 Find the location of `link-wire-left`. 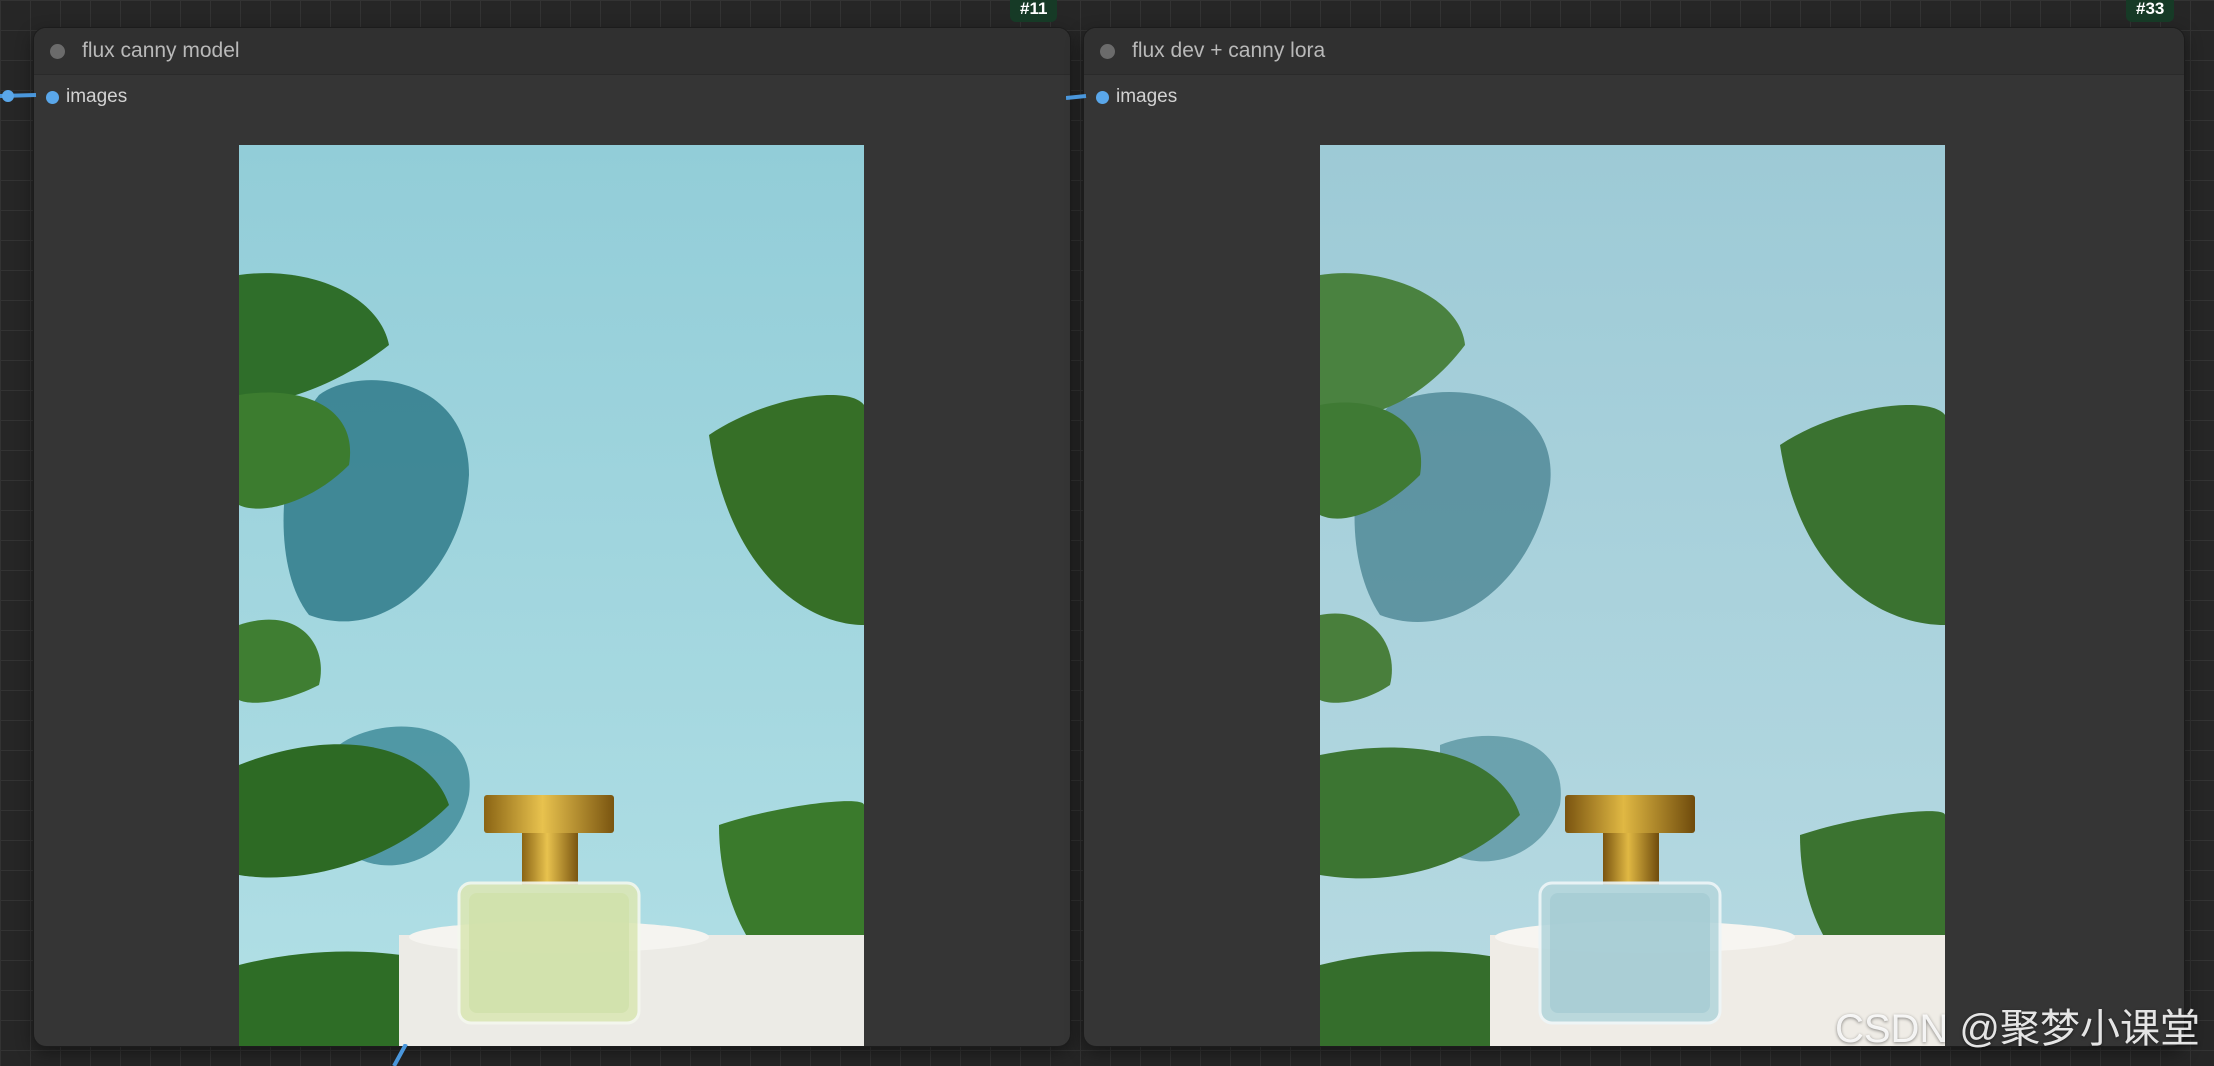

link-wire-left is located at coordinates (18, 96).